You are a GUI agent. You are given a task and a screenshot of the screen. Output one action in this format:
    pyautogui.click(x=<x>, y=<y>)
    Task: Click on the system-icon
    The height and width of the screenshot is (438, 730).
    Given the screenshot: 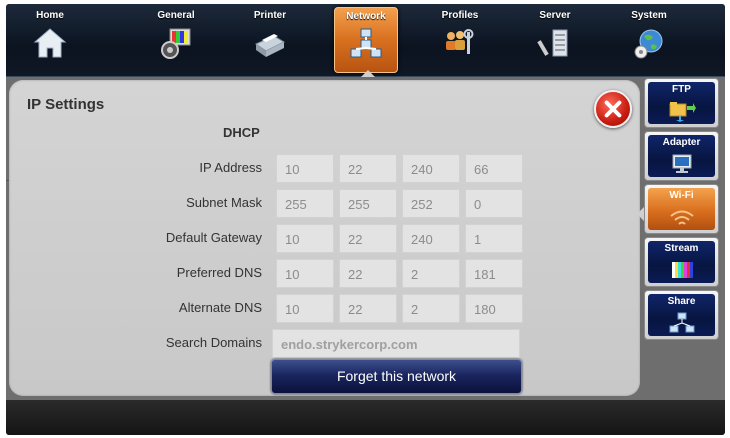 What is the action you would take?
    pyautogui.click(x=648, y=44)
    